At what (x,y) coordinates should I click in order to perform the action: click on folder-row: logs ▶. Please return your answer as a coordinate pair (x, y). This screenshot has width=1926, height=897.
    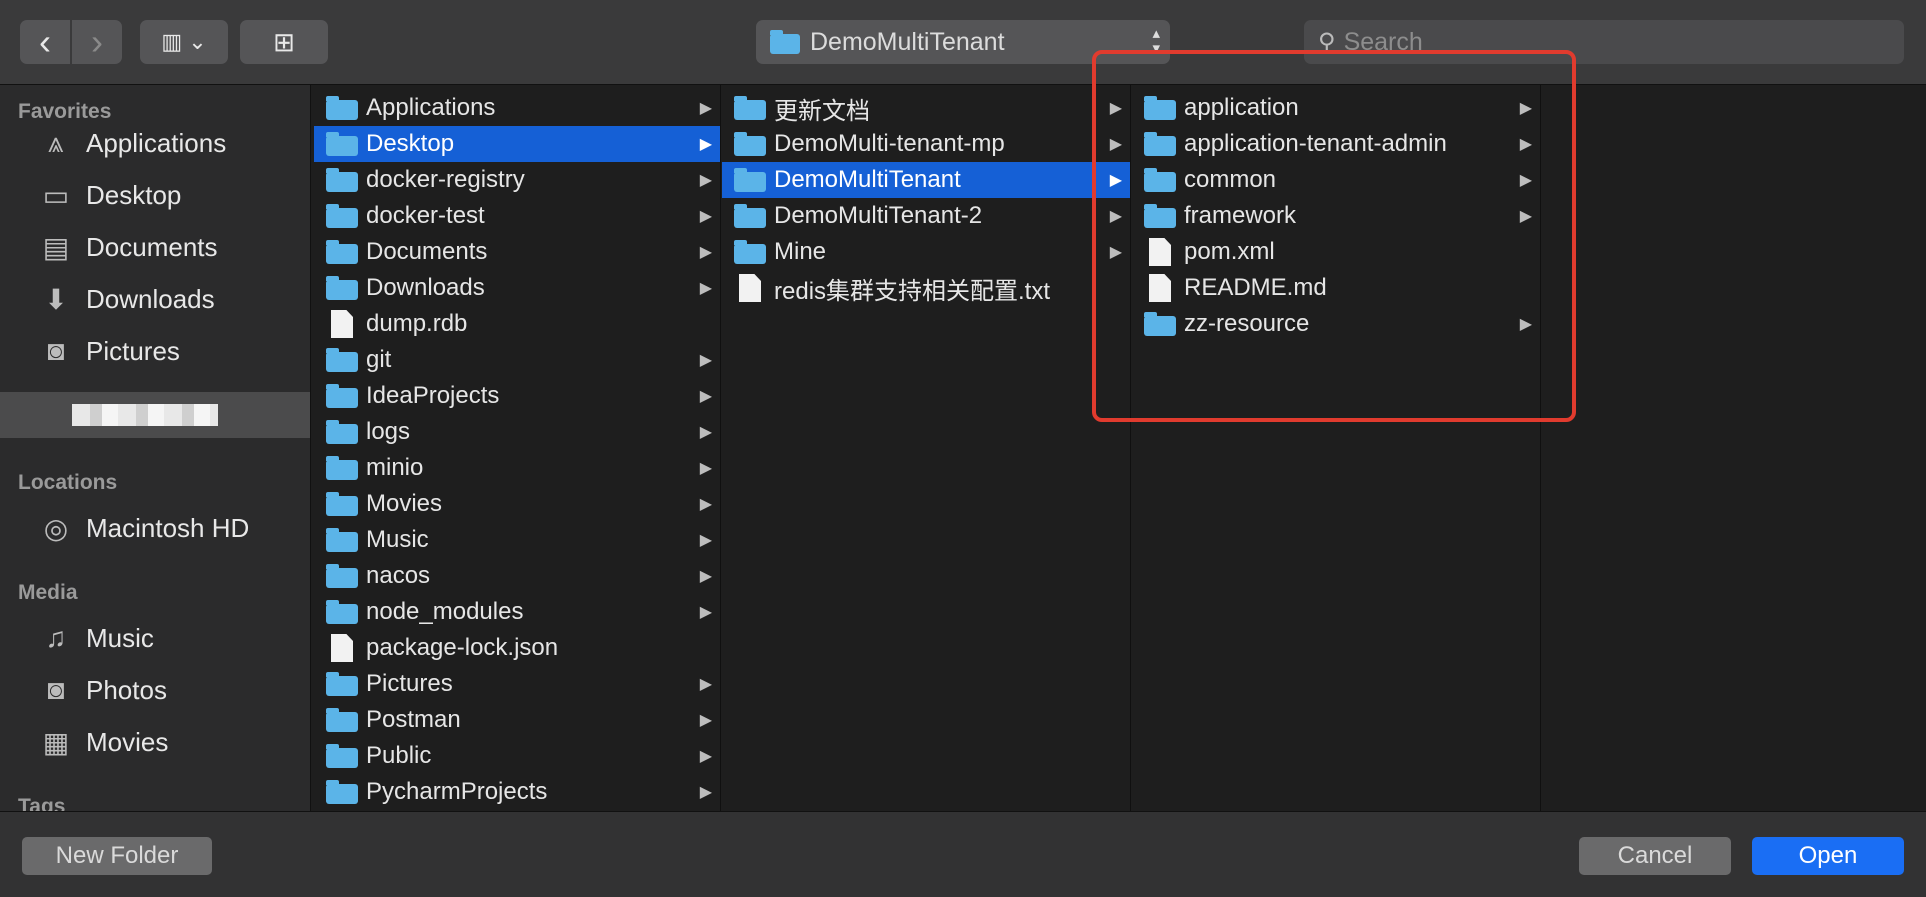
    Looking at the image, I should click on (517, 432).